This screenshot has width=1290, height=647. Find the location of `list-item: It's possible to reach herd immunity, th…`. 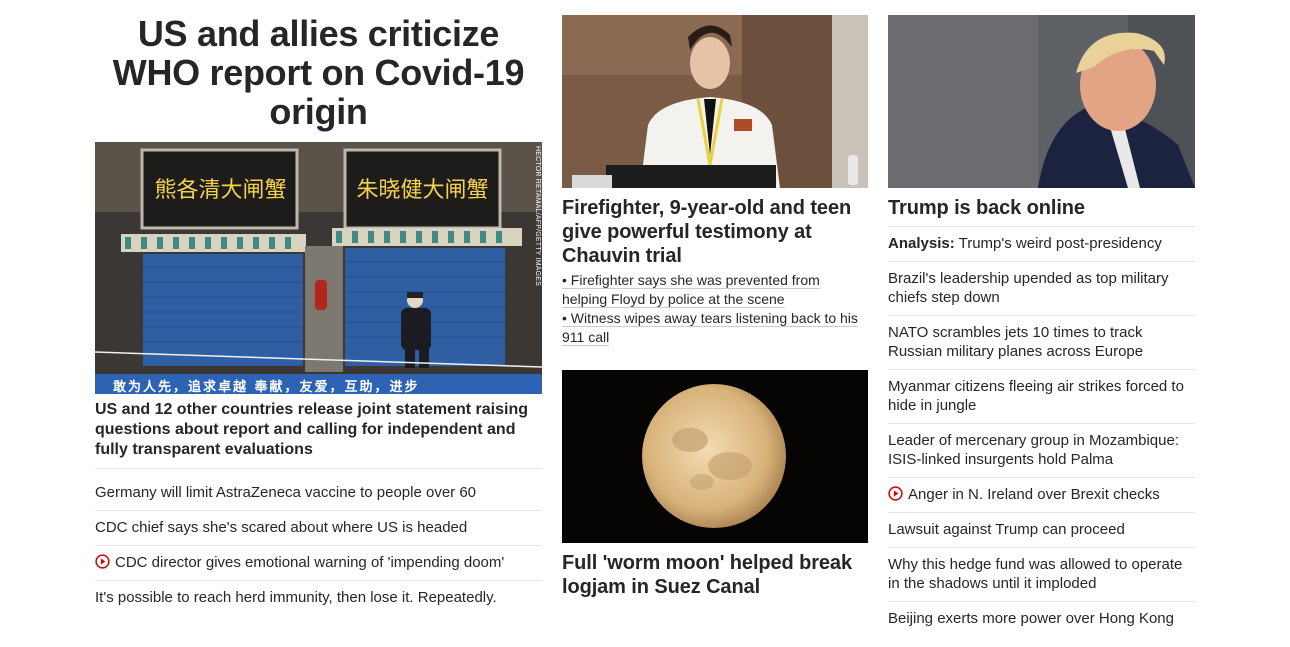

list-item: It's possible to reach herd immunity, th… is located at coordinates (318, 598).